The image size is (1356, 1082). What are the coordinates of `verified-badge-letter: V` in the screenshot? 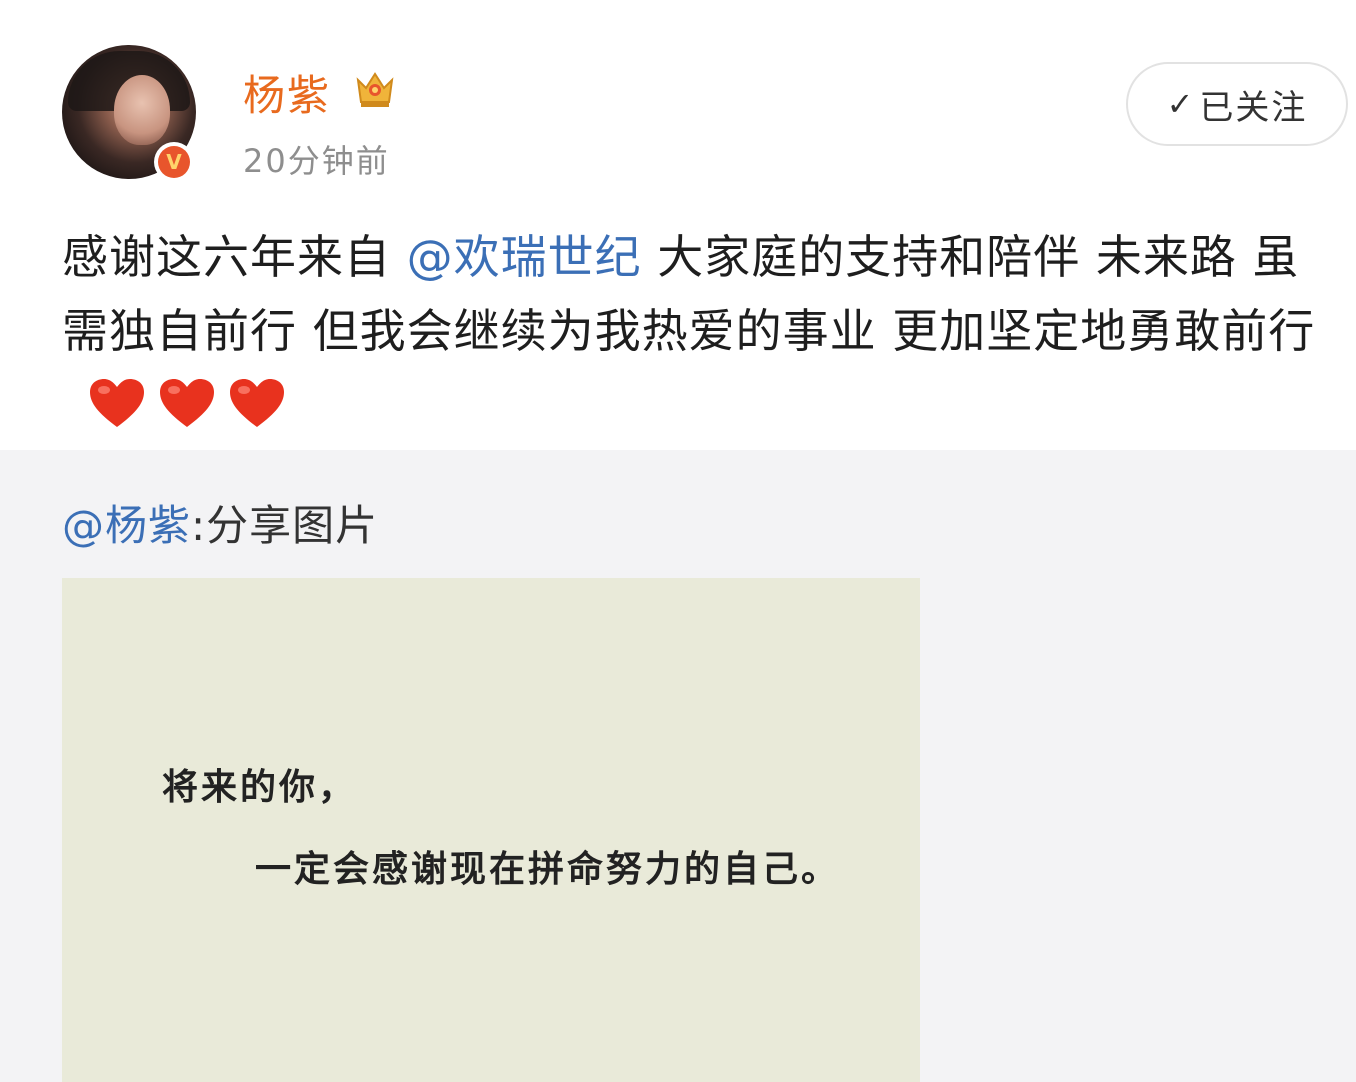 It's located at (174, 162).